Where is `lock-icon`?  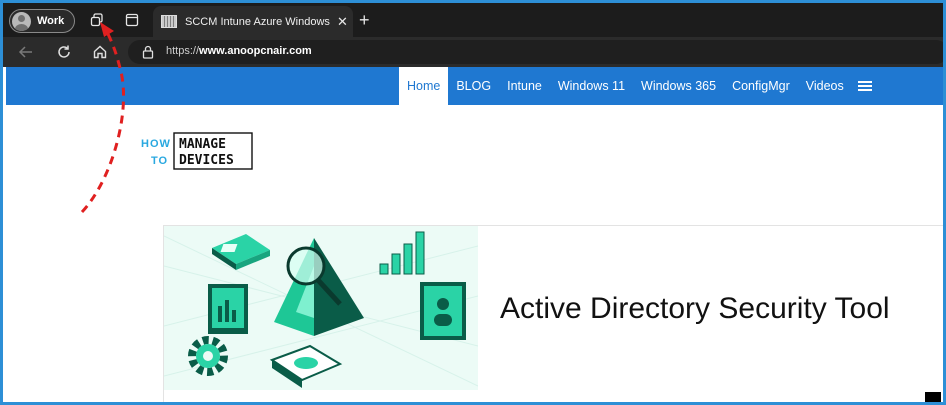 lock-icon is located at coordinates (148, 54).